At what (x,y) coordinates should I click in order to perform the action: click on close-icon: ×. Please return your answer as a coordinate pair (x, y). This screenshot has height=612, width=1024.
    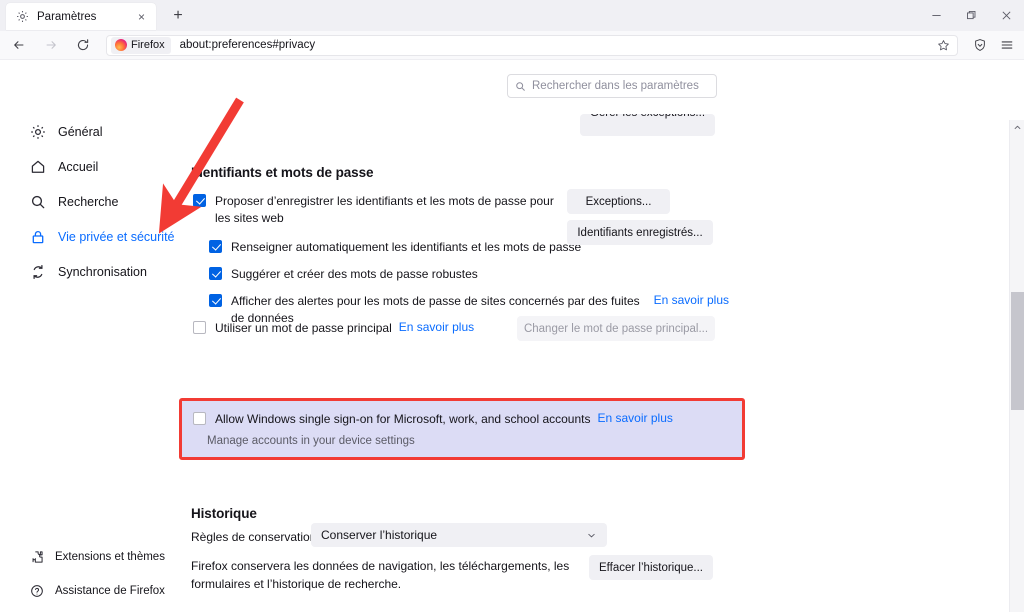
    Looking at the image, I should click on (141, 16).